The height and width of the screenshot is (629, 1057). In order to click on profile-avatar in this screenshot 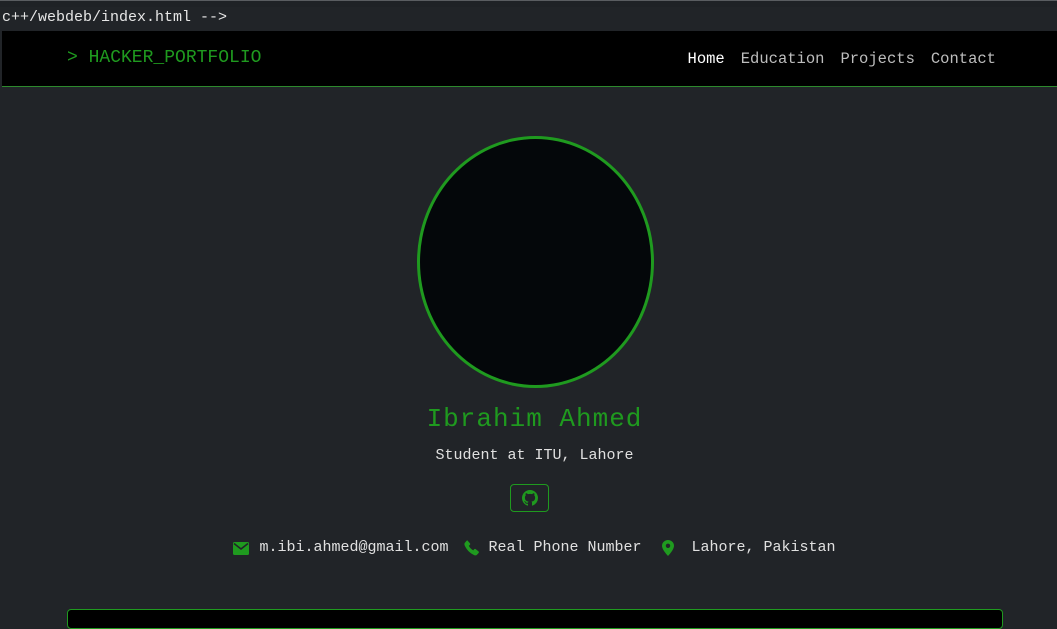, I will do `click(535, 262)`.